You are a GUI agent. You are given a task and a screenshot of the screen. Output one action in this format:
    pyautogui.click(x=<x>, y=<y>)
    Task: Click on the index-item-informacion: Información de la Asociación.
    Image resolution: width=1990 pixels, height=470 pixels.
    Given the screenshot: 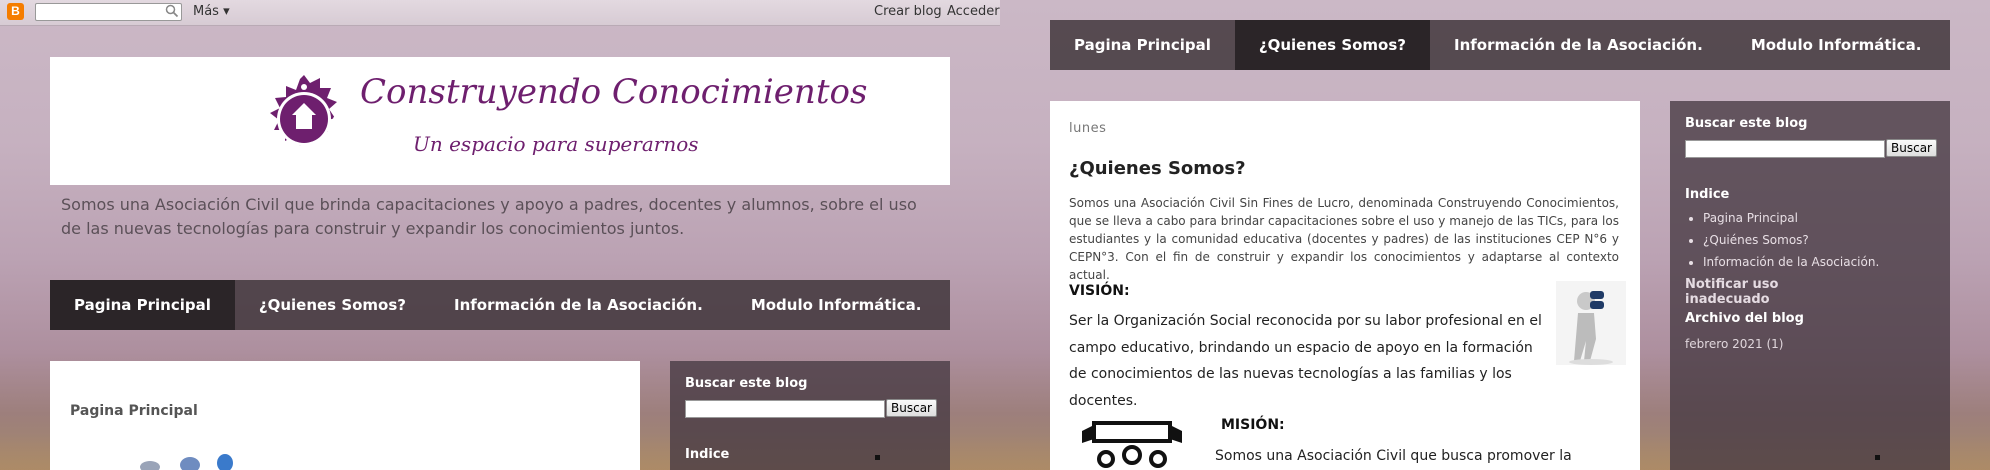 What is the action you would take?
    pyautogui.click(x=1791, y=262)
    